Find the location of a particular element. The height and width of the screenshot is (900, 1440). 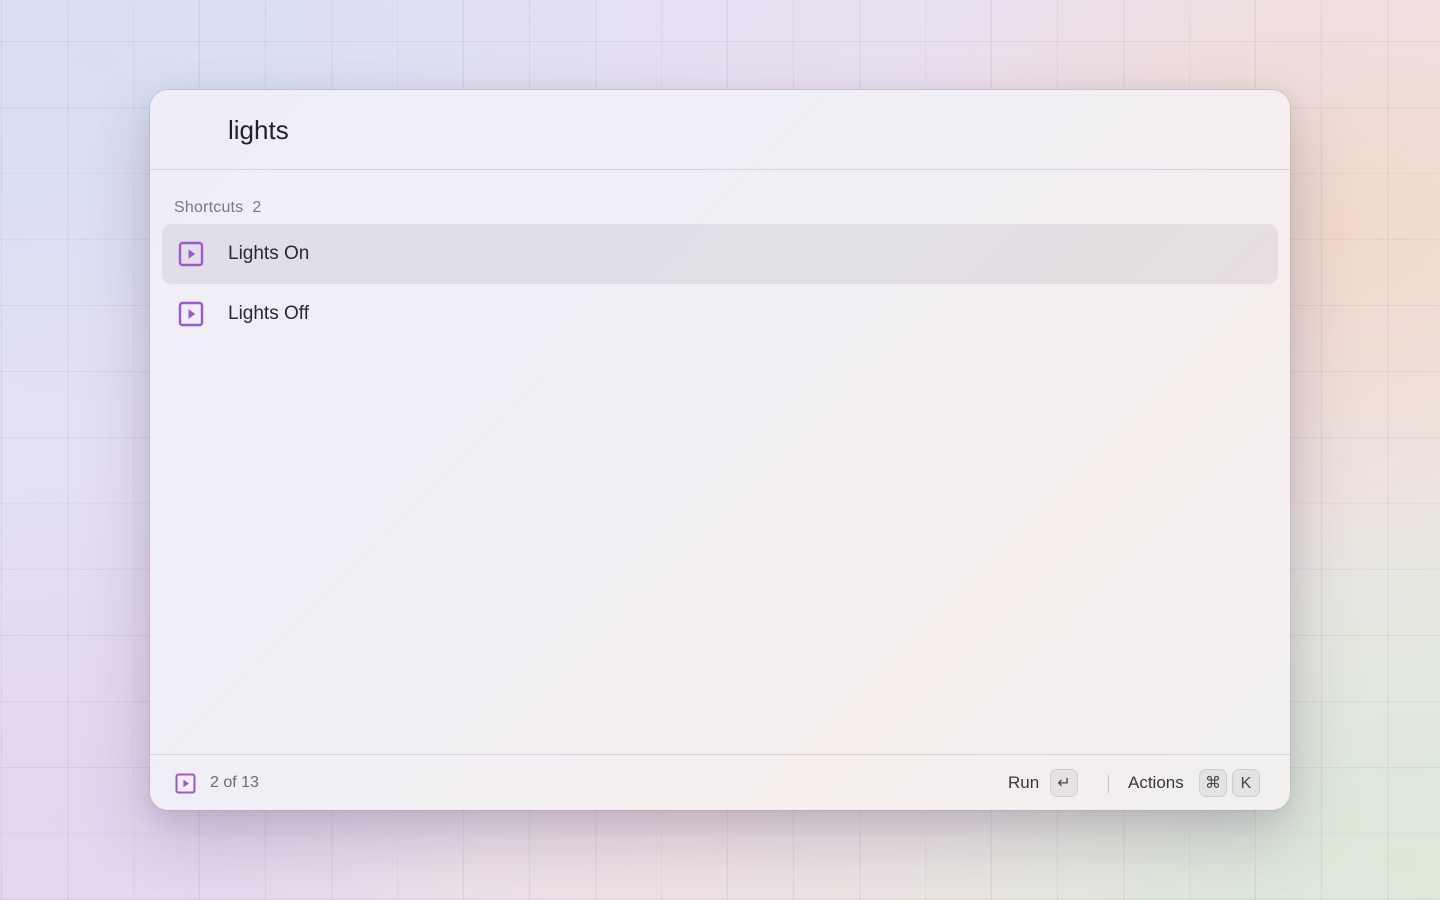

list-item-lights-off: Lights Off is located at coordinates (720, 314).